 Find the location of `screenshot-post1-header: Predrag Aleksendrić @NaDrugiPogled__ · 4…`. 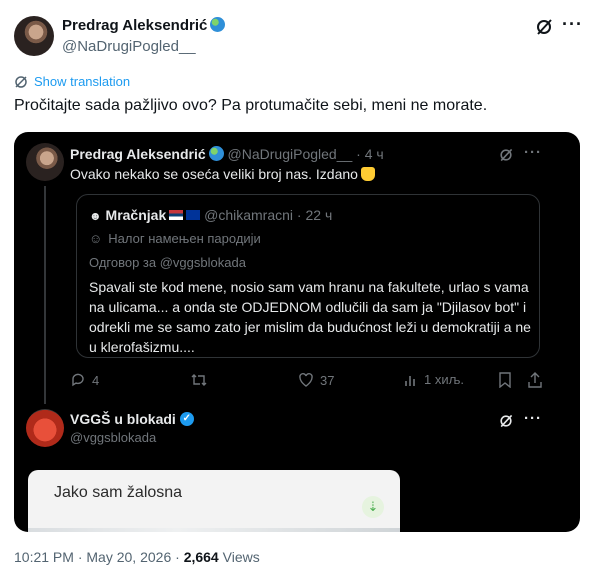

screenshot-post1-header: Predrag Aleksendrić @NaDrugiPogled__ · 4… is located at coordinates (227, 154).